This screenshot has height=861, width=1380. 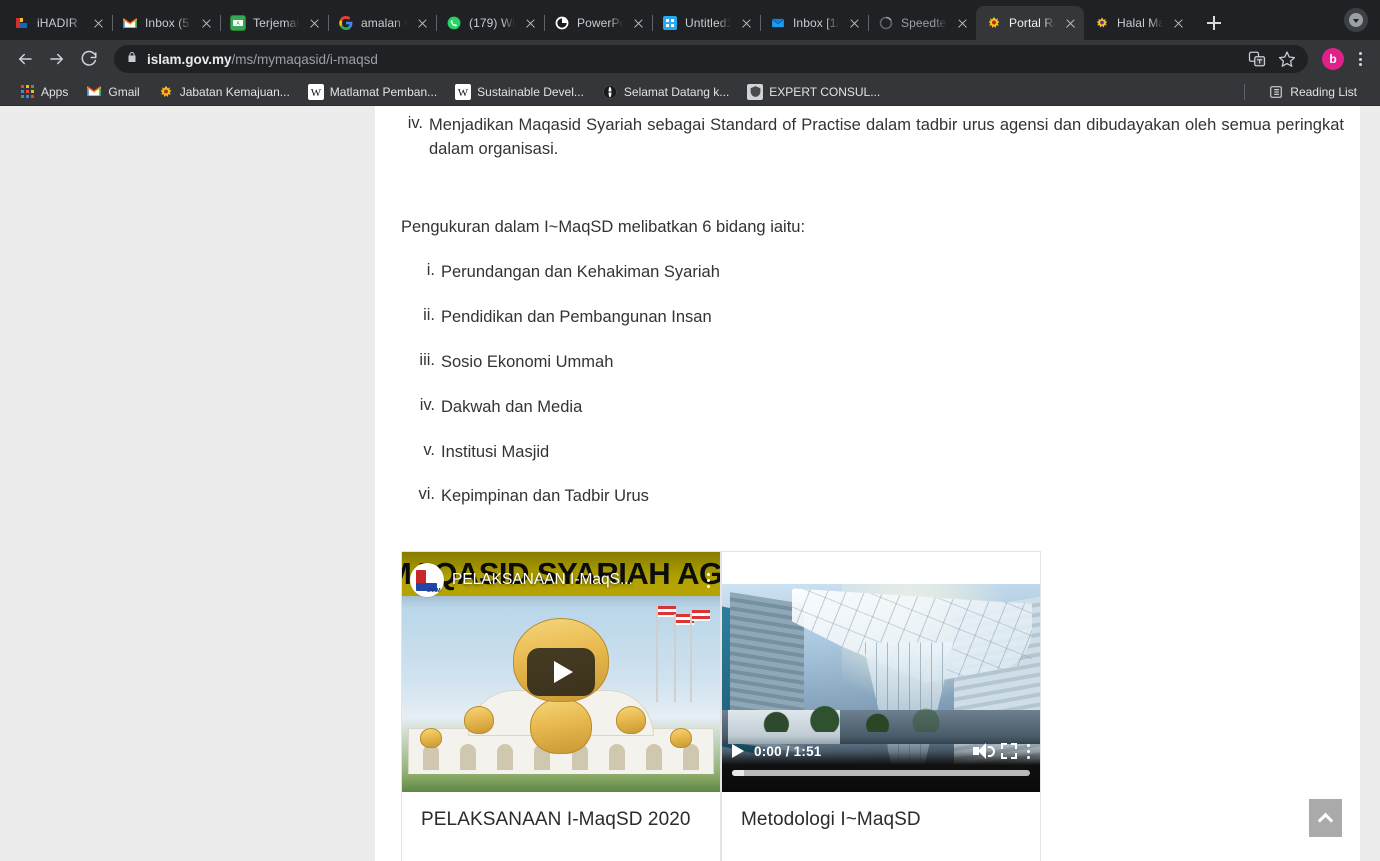 I want to click on video-frame: 0:00 / 1:51, so click(x=881, y=688).